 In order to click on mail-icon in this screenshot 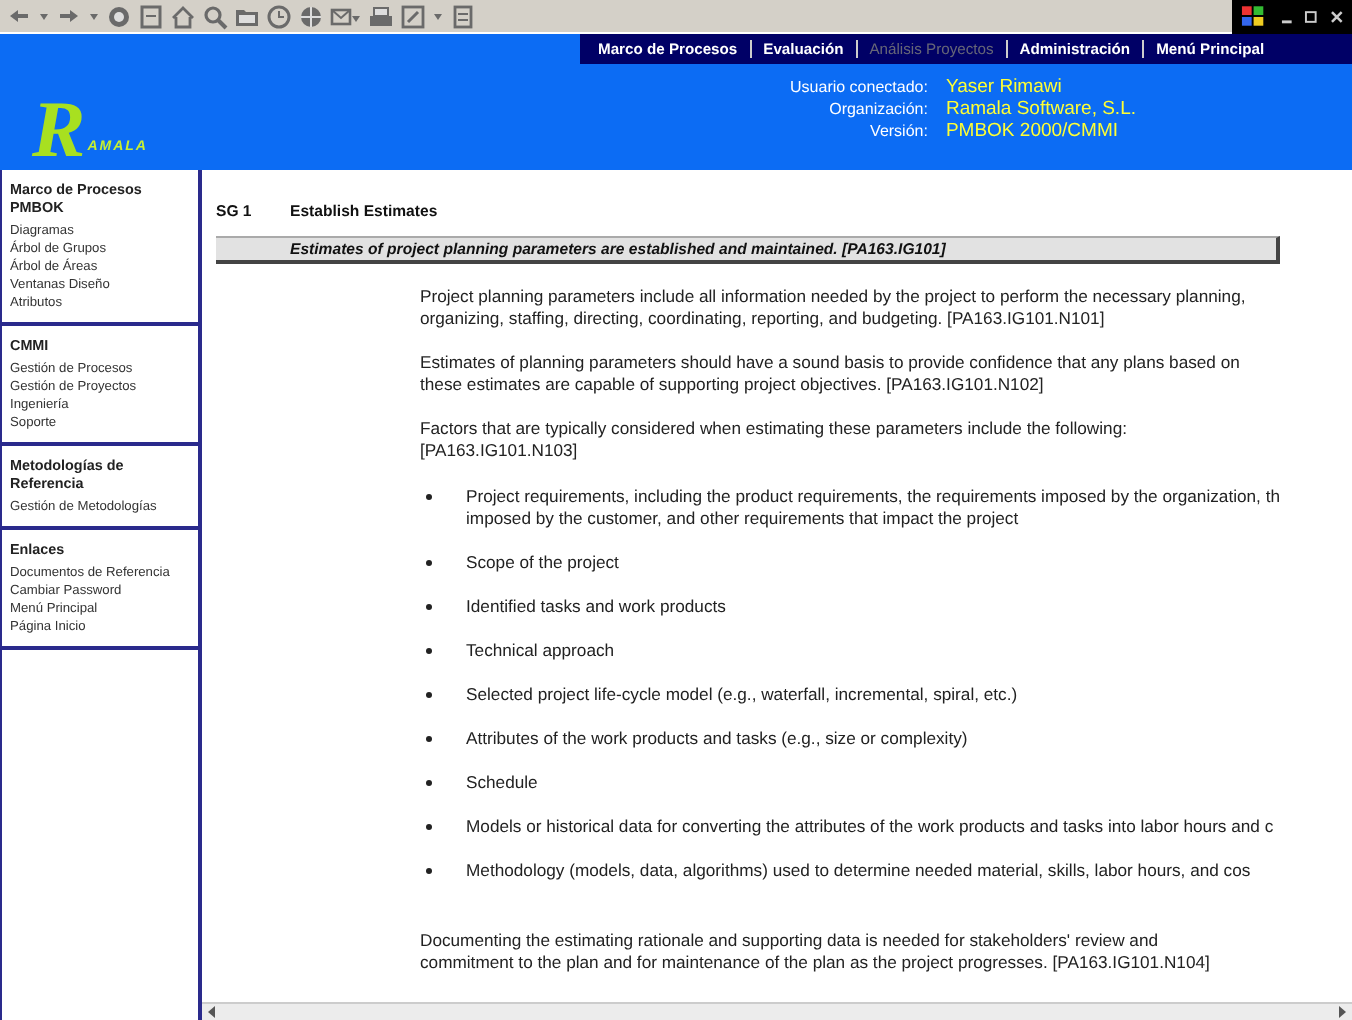, I will do `click(346, 16)`.